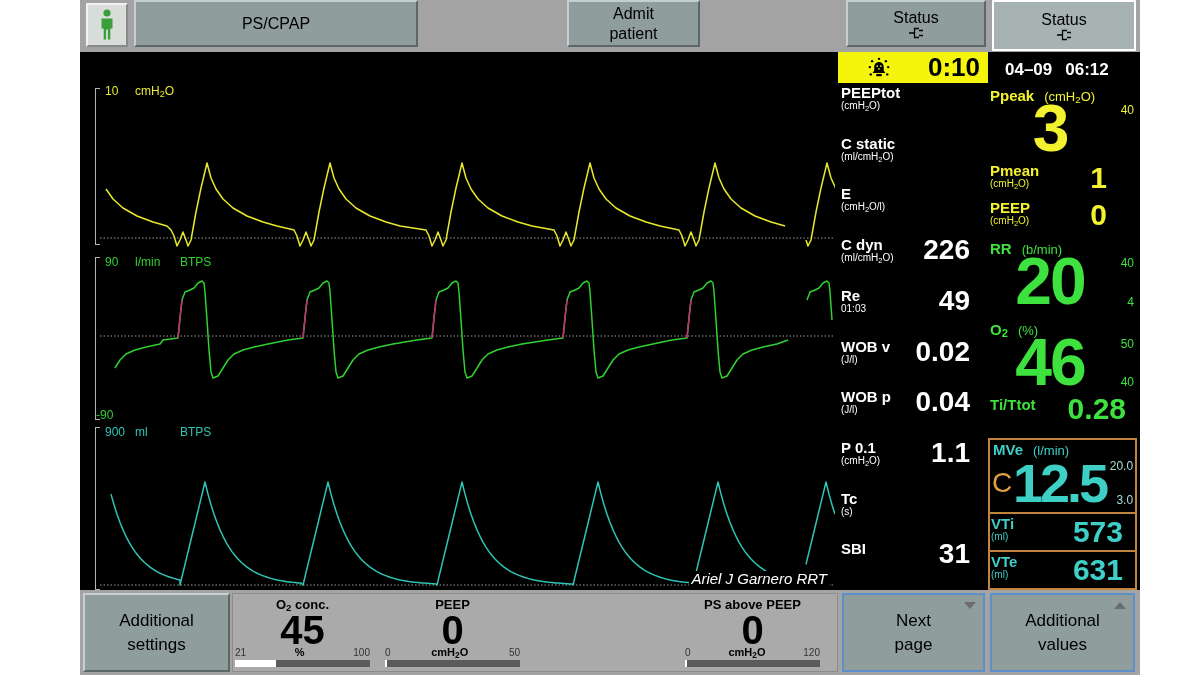 The height and width of the screenshot is (675, 1200). I want to click on setting-label: O$_{2}$ conc., so click(302, 605).